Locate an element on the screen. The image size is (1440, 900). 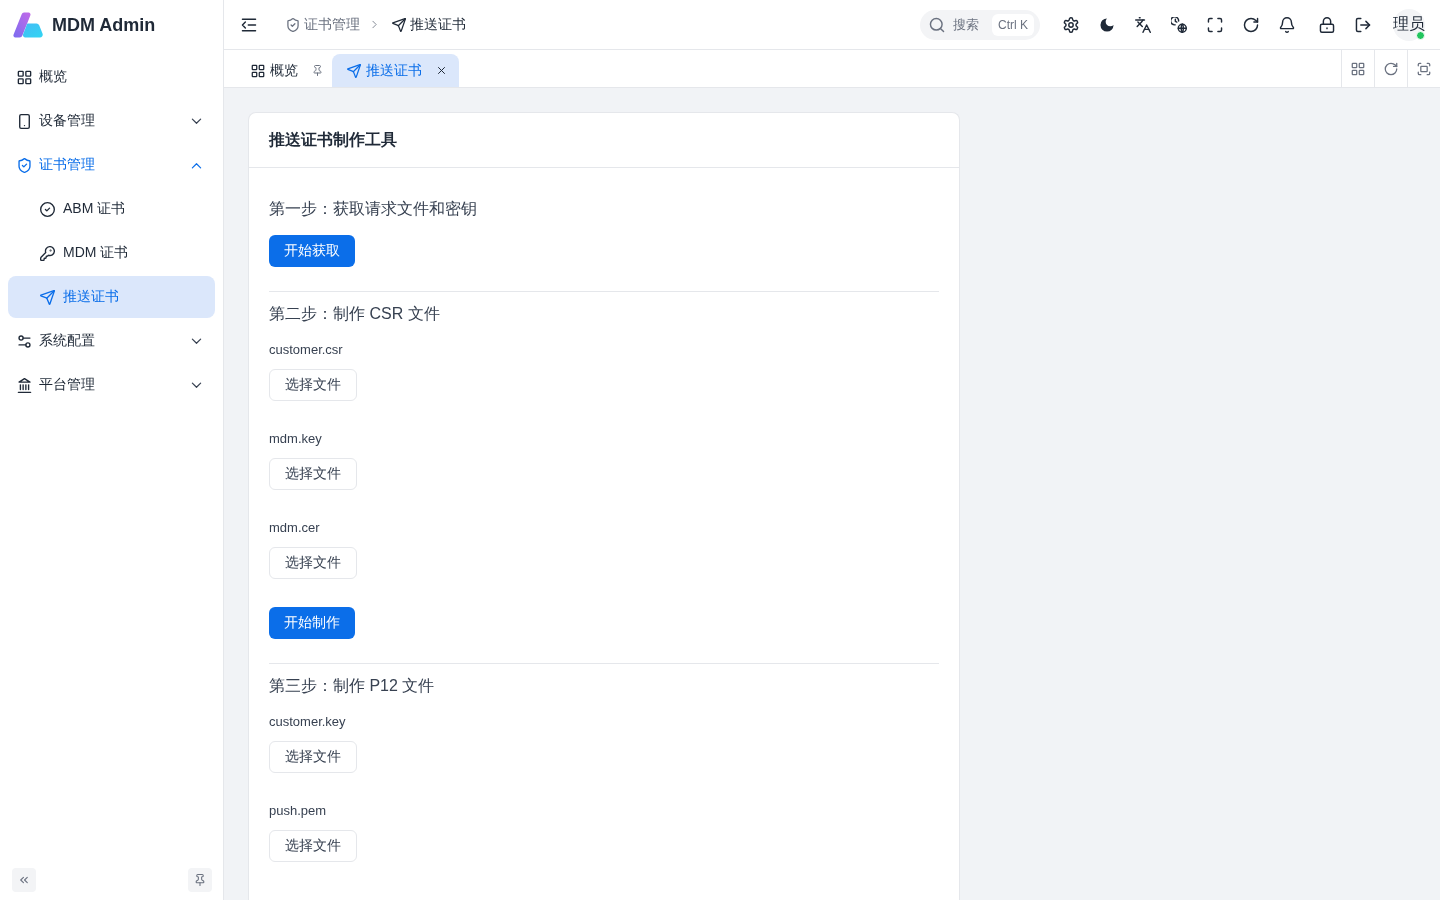
collapse-sidebar-button is located at coordinates (24, 880).